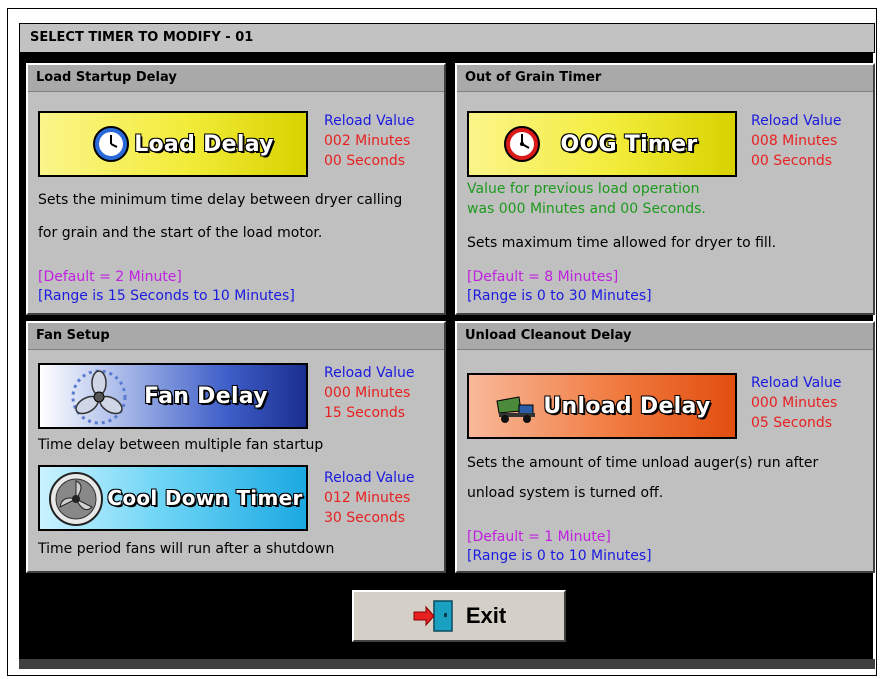  I want to click on clock-icon, so click(111, 144).